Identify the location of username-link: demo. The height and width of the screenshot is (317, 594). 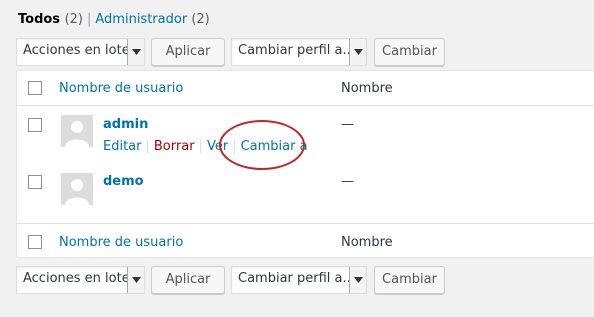
(123, 181).